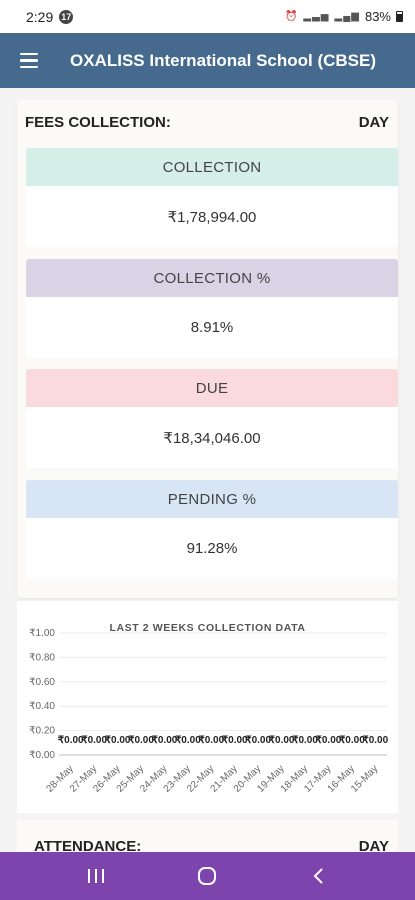 This screenshot has width=415, height=900. Describe the element at coordinates (207, 836) in the screenshot. I see `attendance-card: ATTENDANCE: DAY` at that location.